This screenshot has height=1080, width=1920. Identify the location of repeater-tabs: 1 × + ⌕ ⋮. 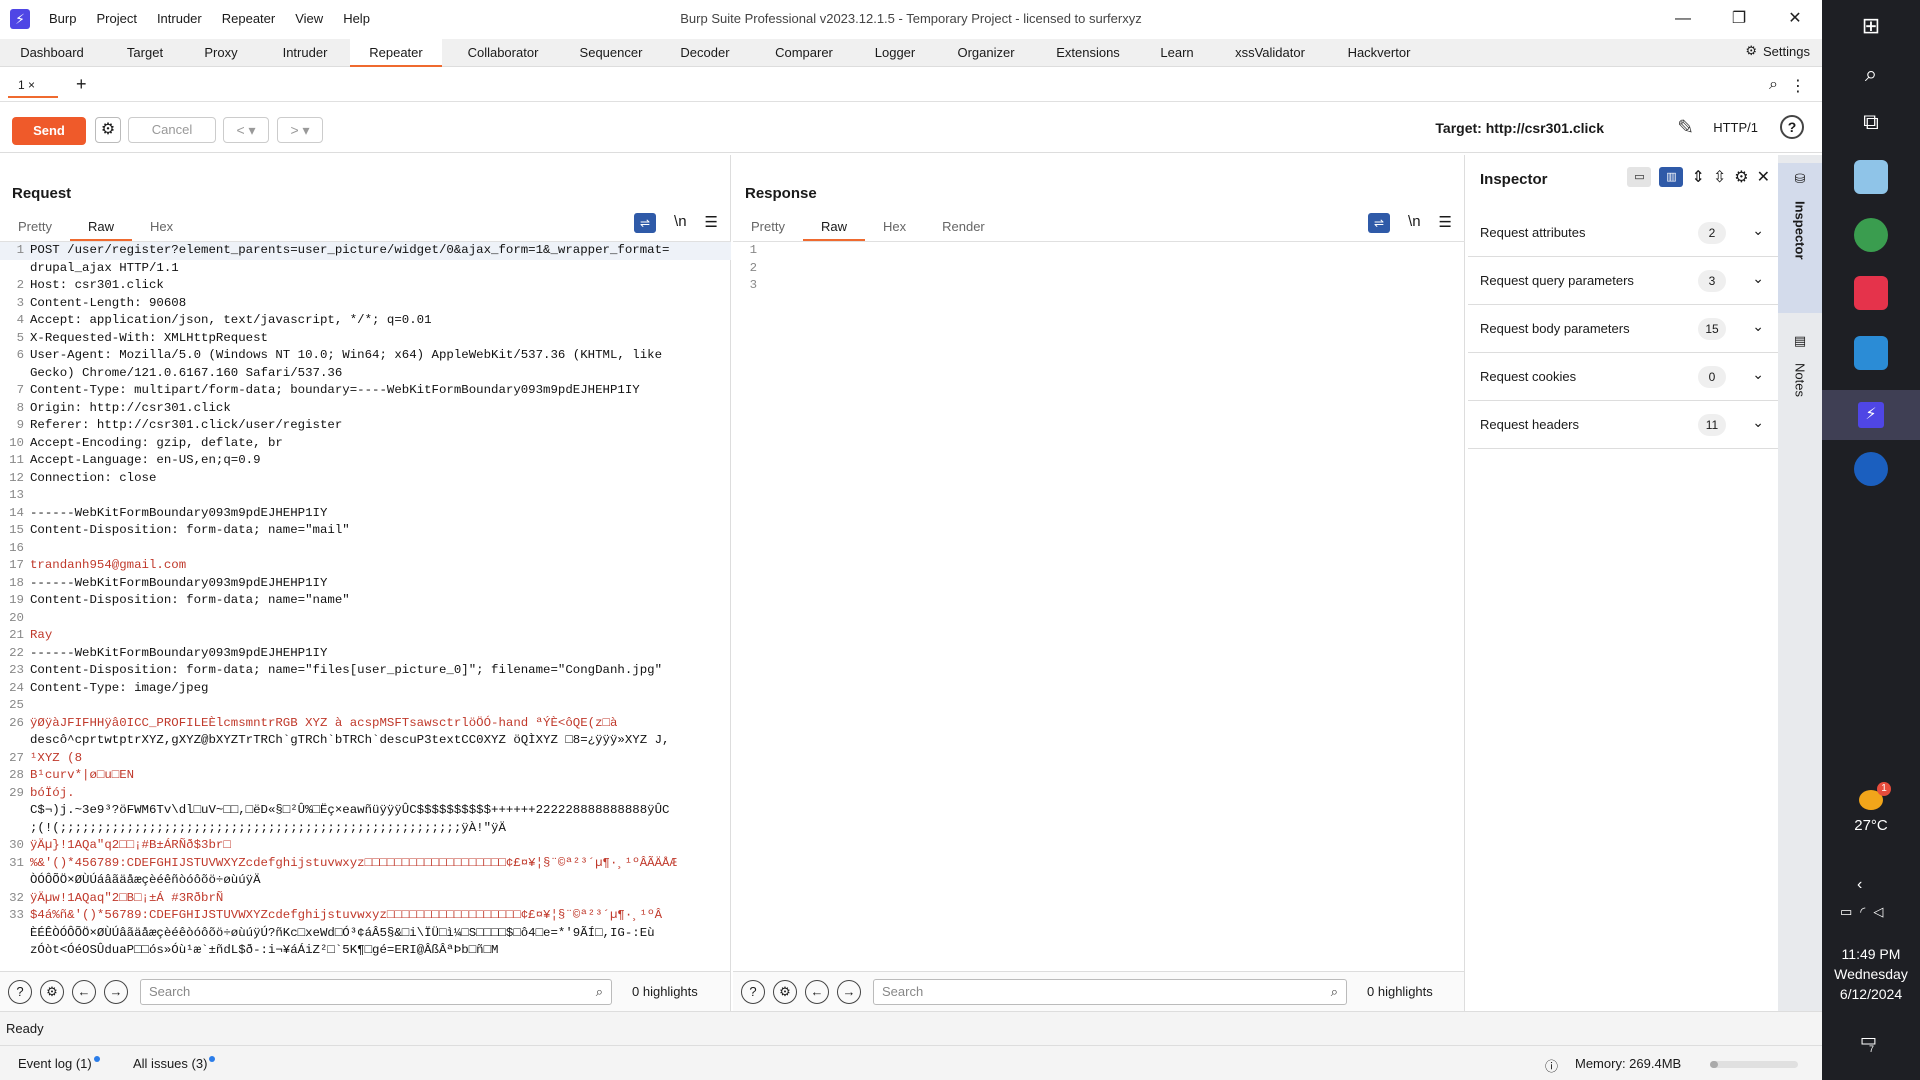
(911, 85).